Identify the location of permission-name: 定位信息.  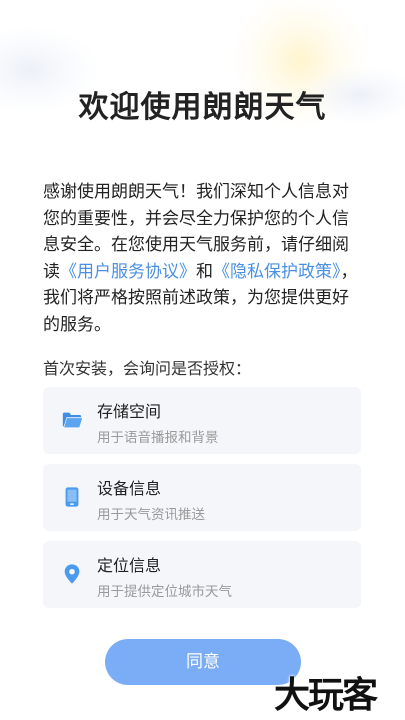
(129, 565).